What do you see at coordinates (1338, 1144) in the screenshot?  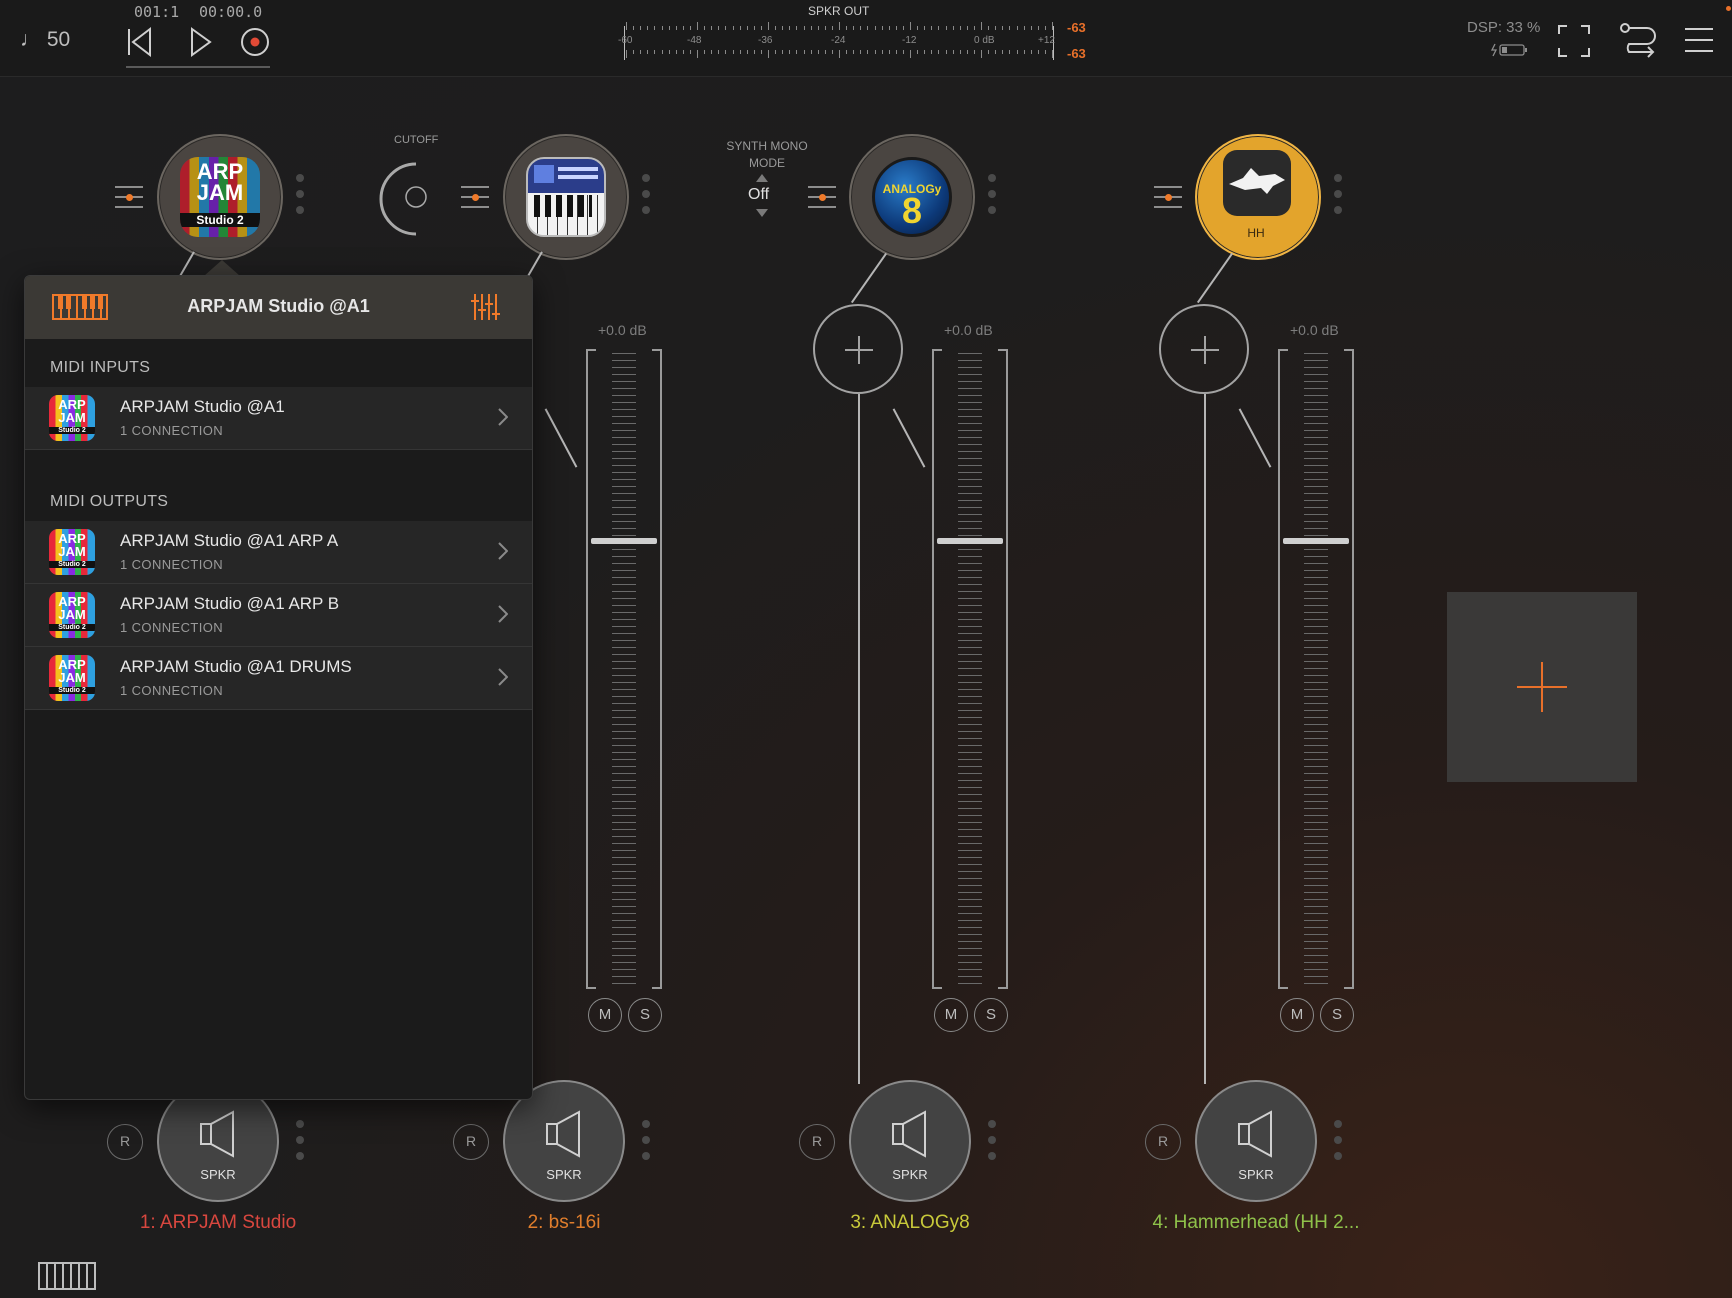 I see `channel-4-output-dots` at bounding box center [1338, 1144].